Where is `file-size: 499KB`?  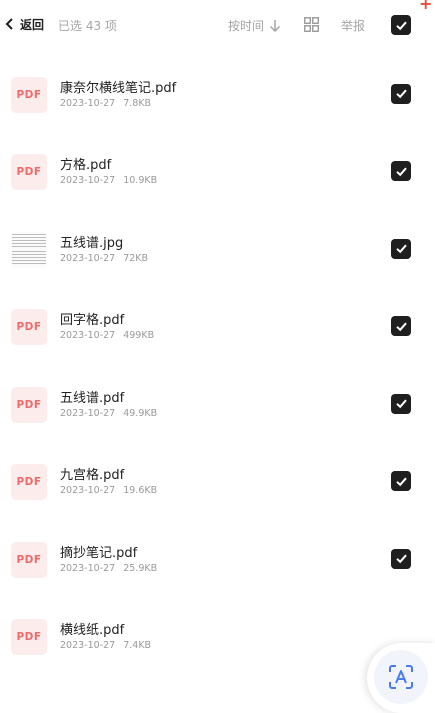
file-size: 499KB is located at coordinates (139, 335).